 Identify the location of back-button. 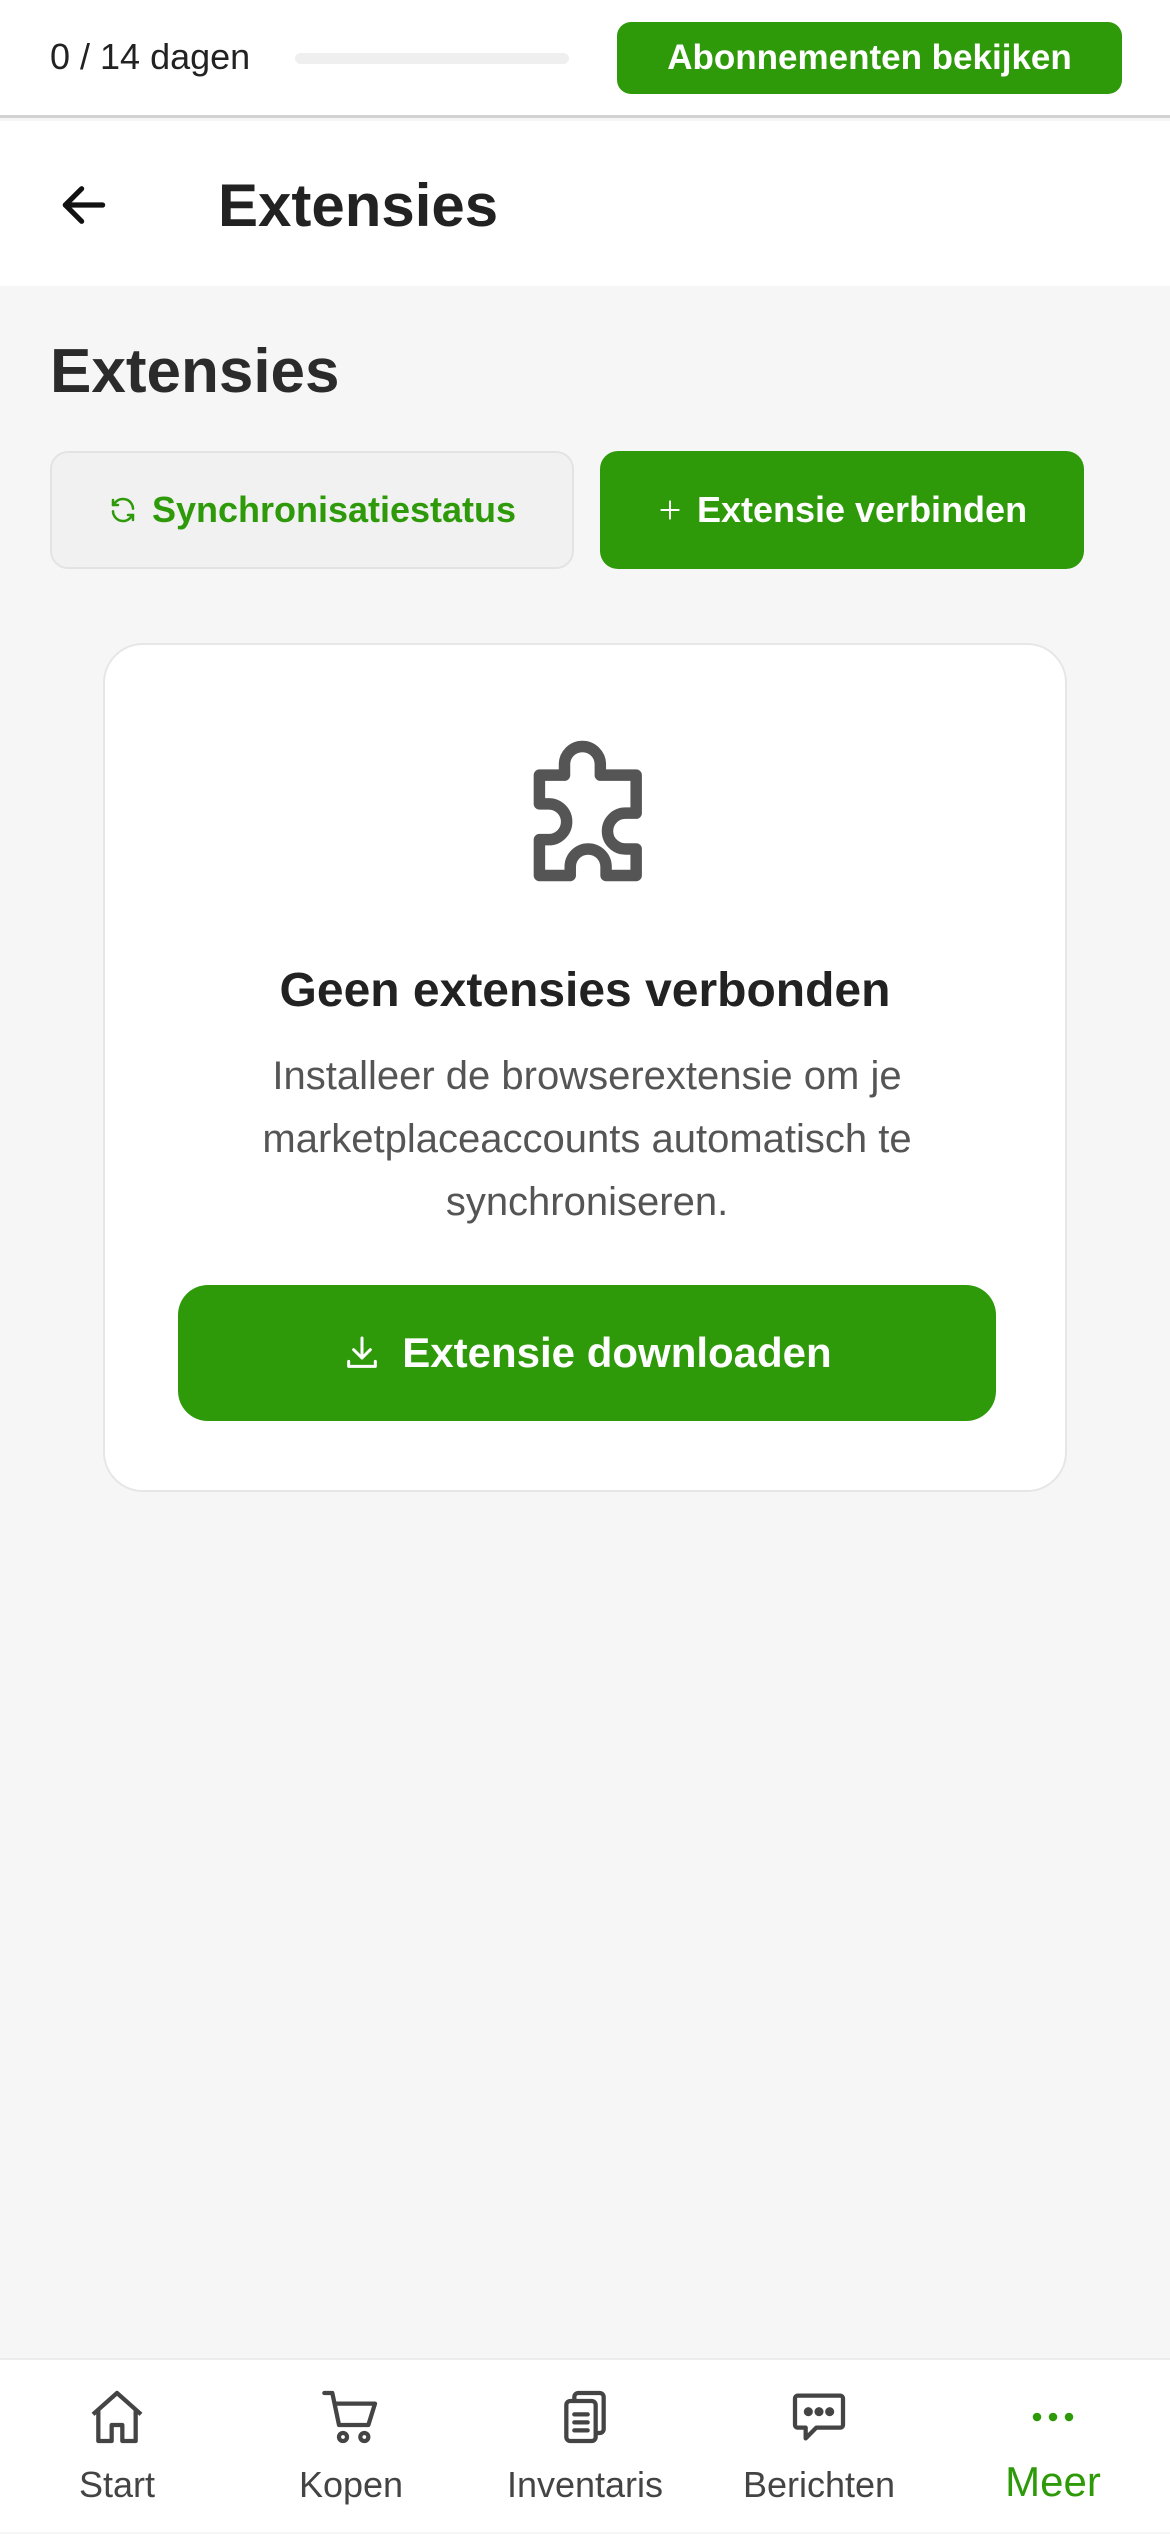
(84, 205).